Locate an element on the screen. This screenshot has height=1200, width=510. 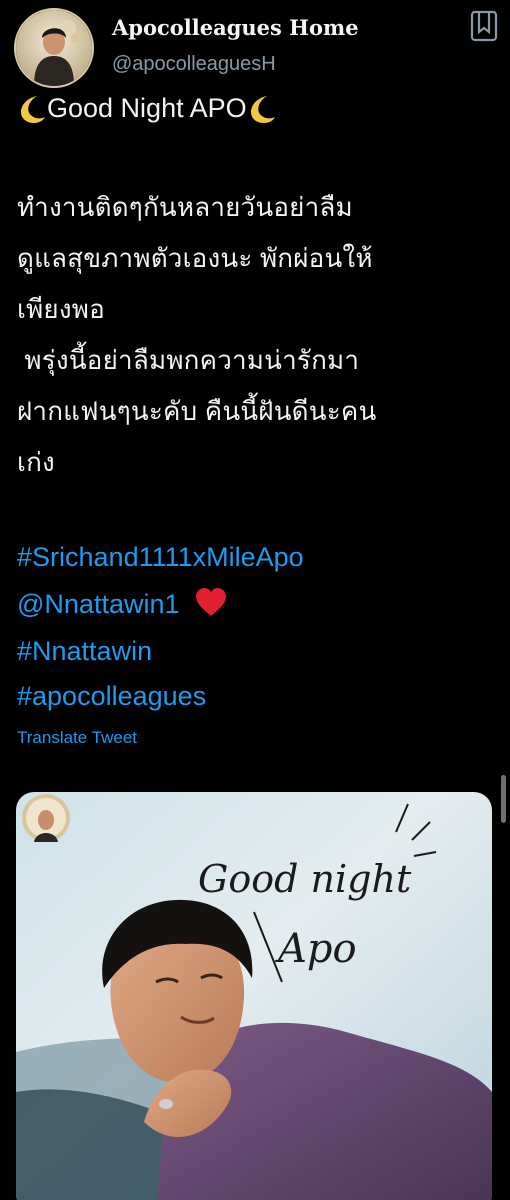
author-display-name: Apocolleagues Home is located at coordinates (281, 28).